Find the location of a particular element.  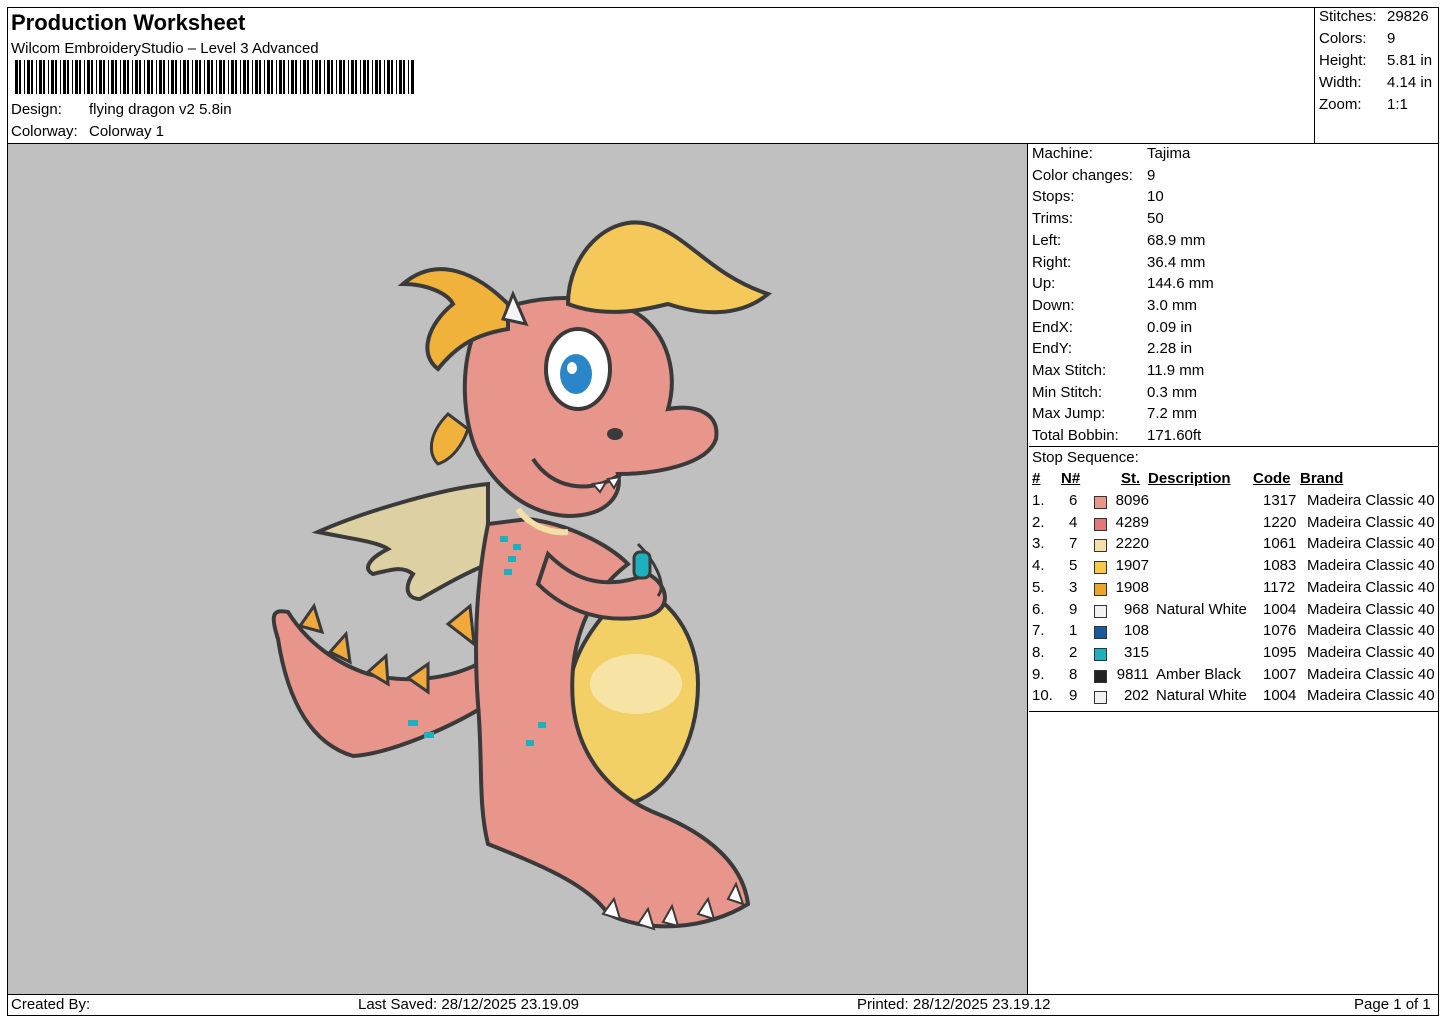

divider is located at coordinates (723, 994).